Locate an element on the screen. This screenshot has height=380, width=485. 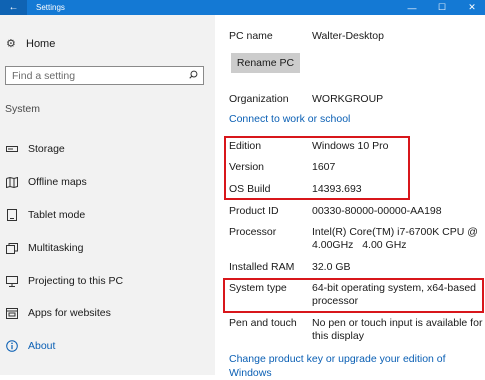
sidebar-item-offline-maps: Offline maps is located at coordinates (46, 182).